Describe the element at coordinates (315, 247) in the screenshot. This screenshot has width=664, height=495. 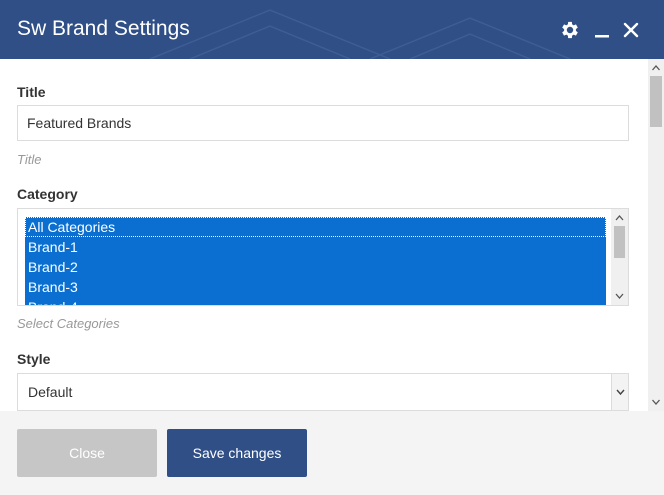
I see `category-option: Brand-1` at that location.